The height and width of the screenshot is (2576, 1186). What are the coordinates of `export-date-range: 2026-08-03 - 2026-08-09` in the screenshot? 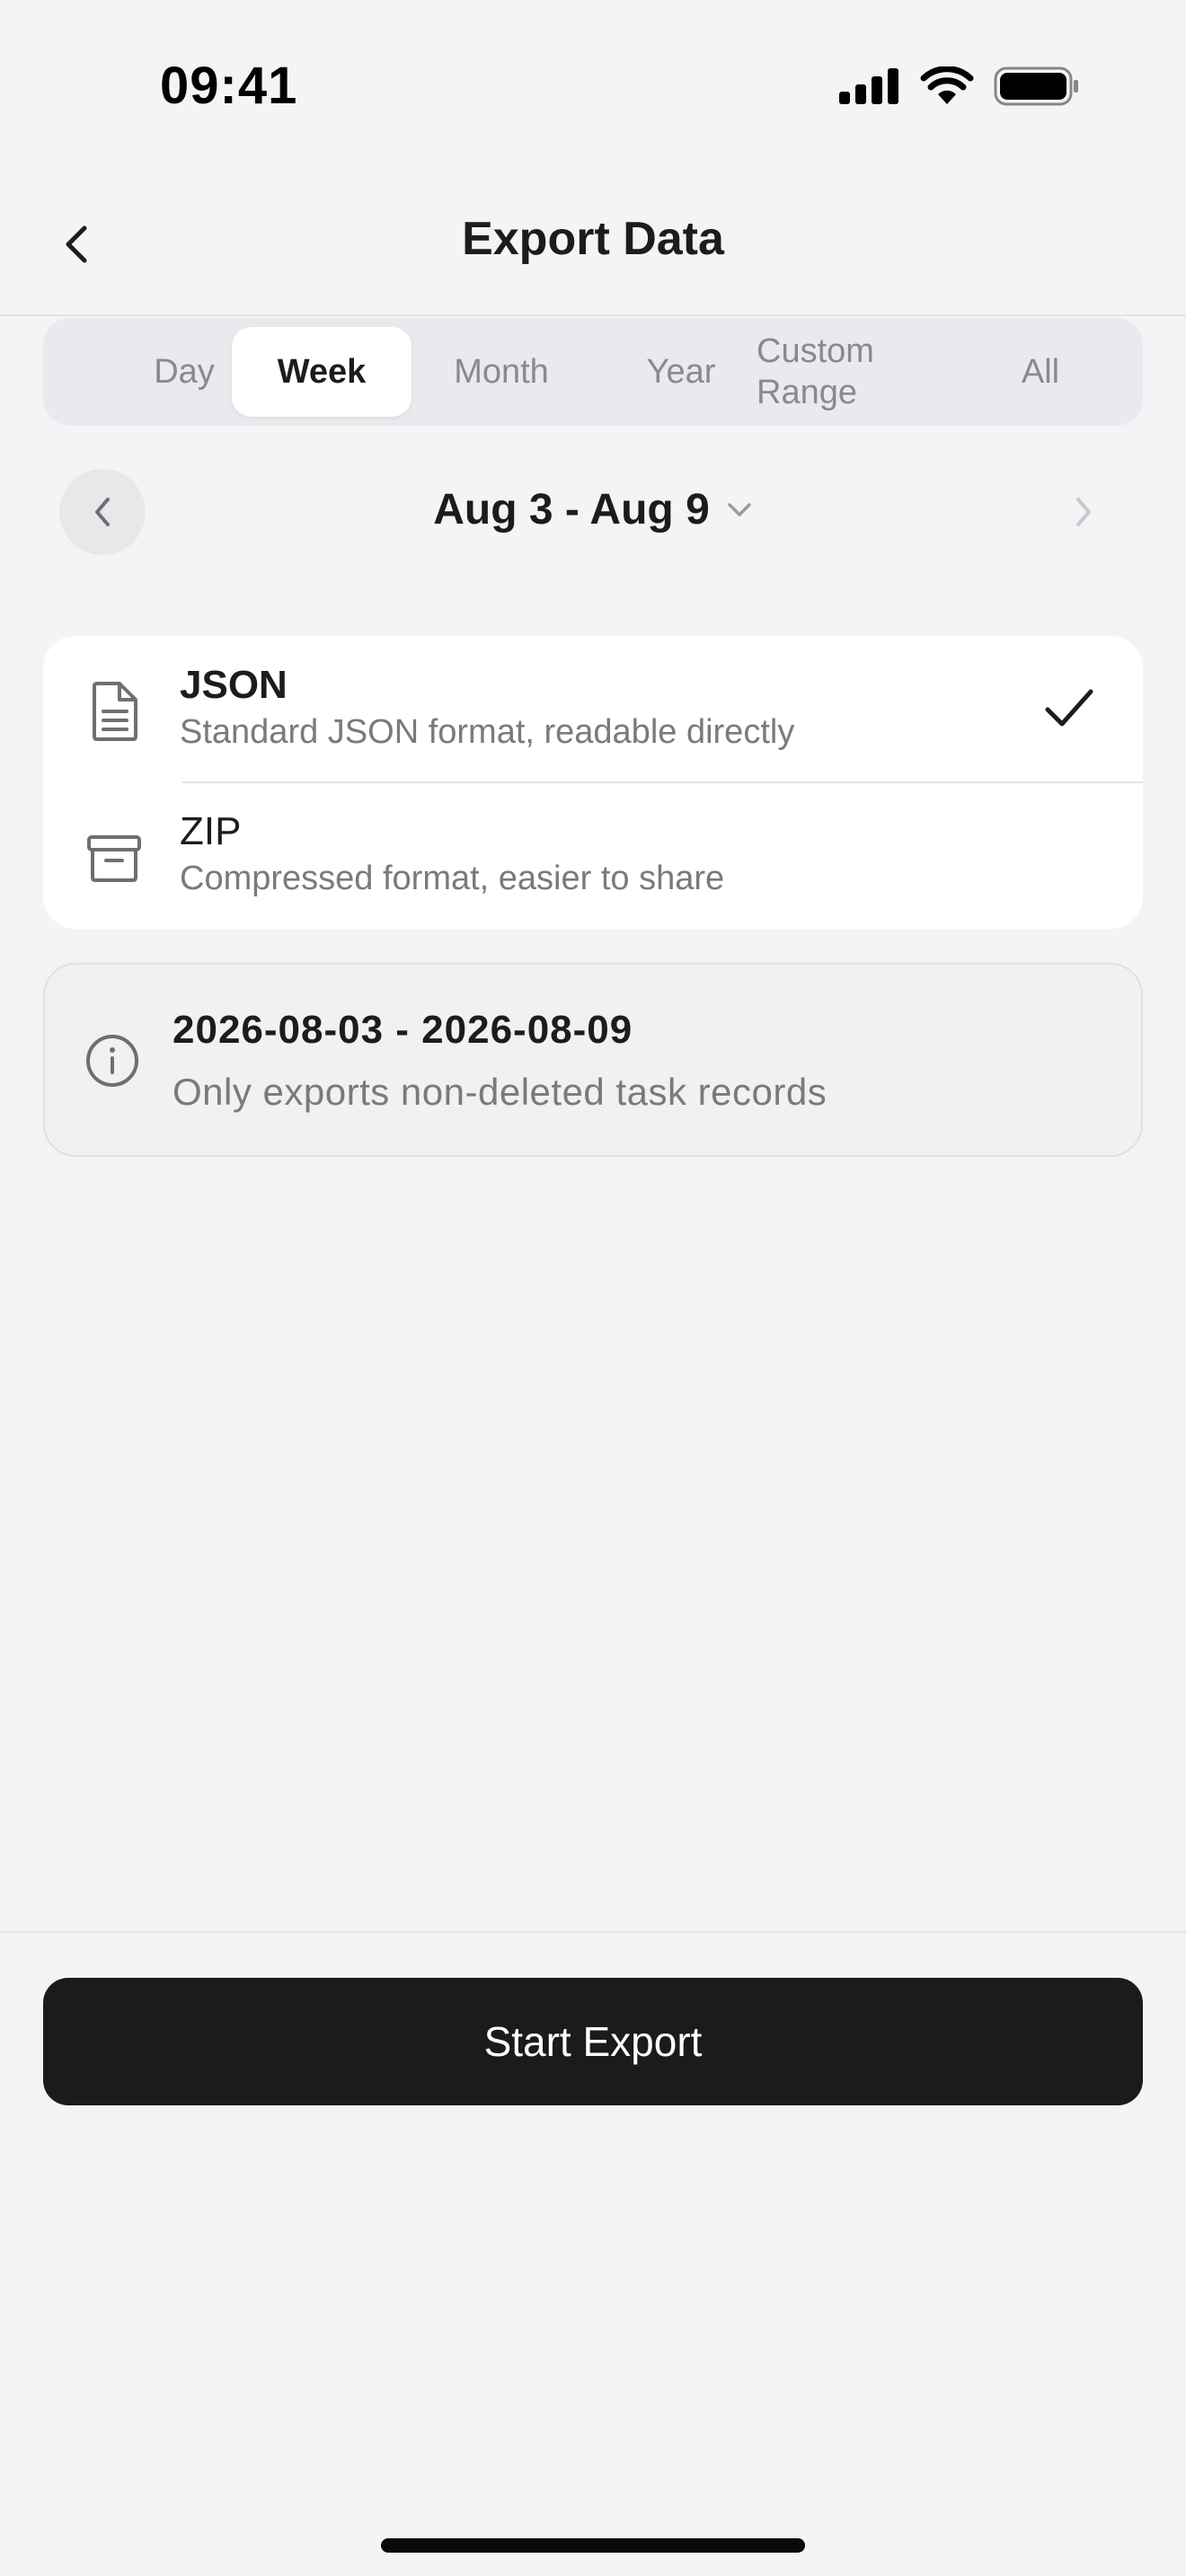 It's located at (403, 1030).